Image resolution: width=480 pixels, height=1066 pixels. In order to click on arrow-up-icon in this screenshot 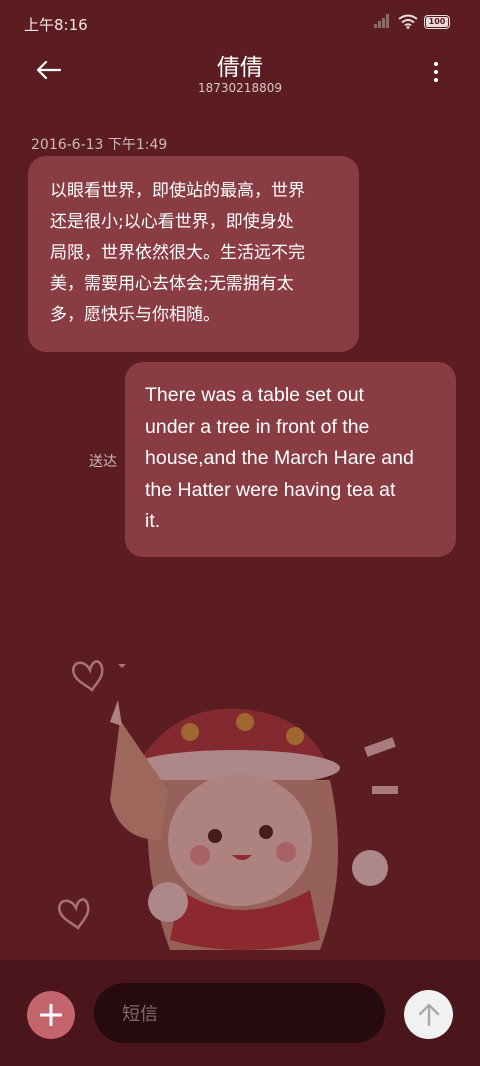, I will do `click(428, 1014)`.